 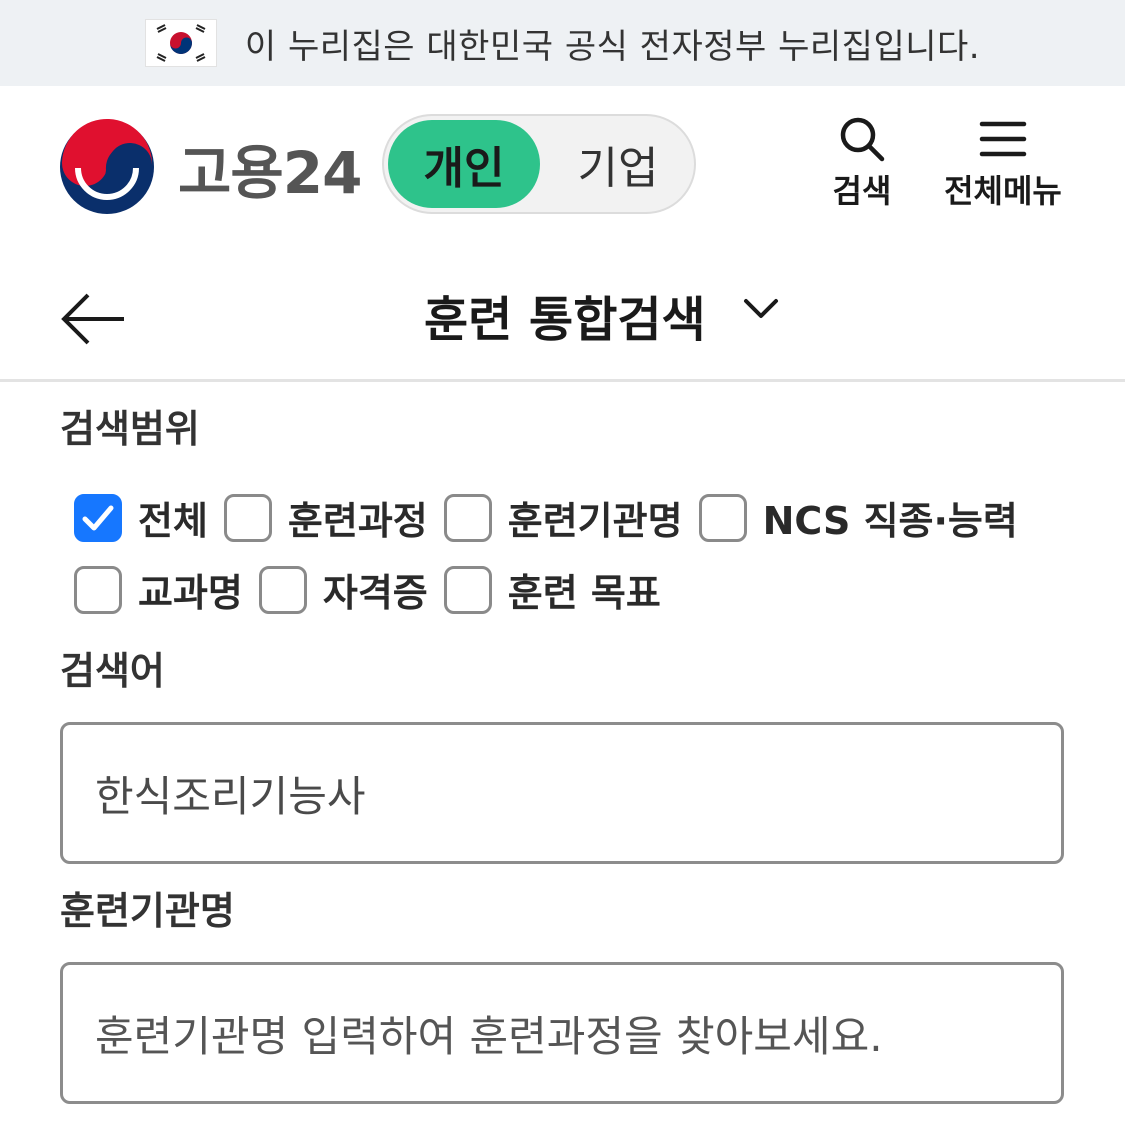 What do you see at coordinates (761, 311) in the screenshot?
I see `chevron-down-icon` at bounding box center [761, 311].